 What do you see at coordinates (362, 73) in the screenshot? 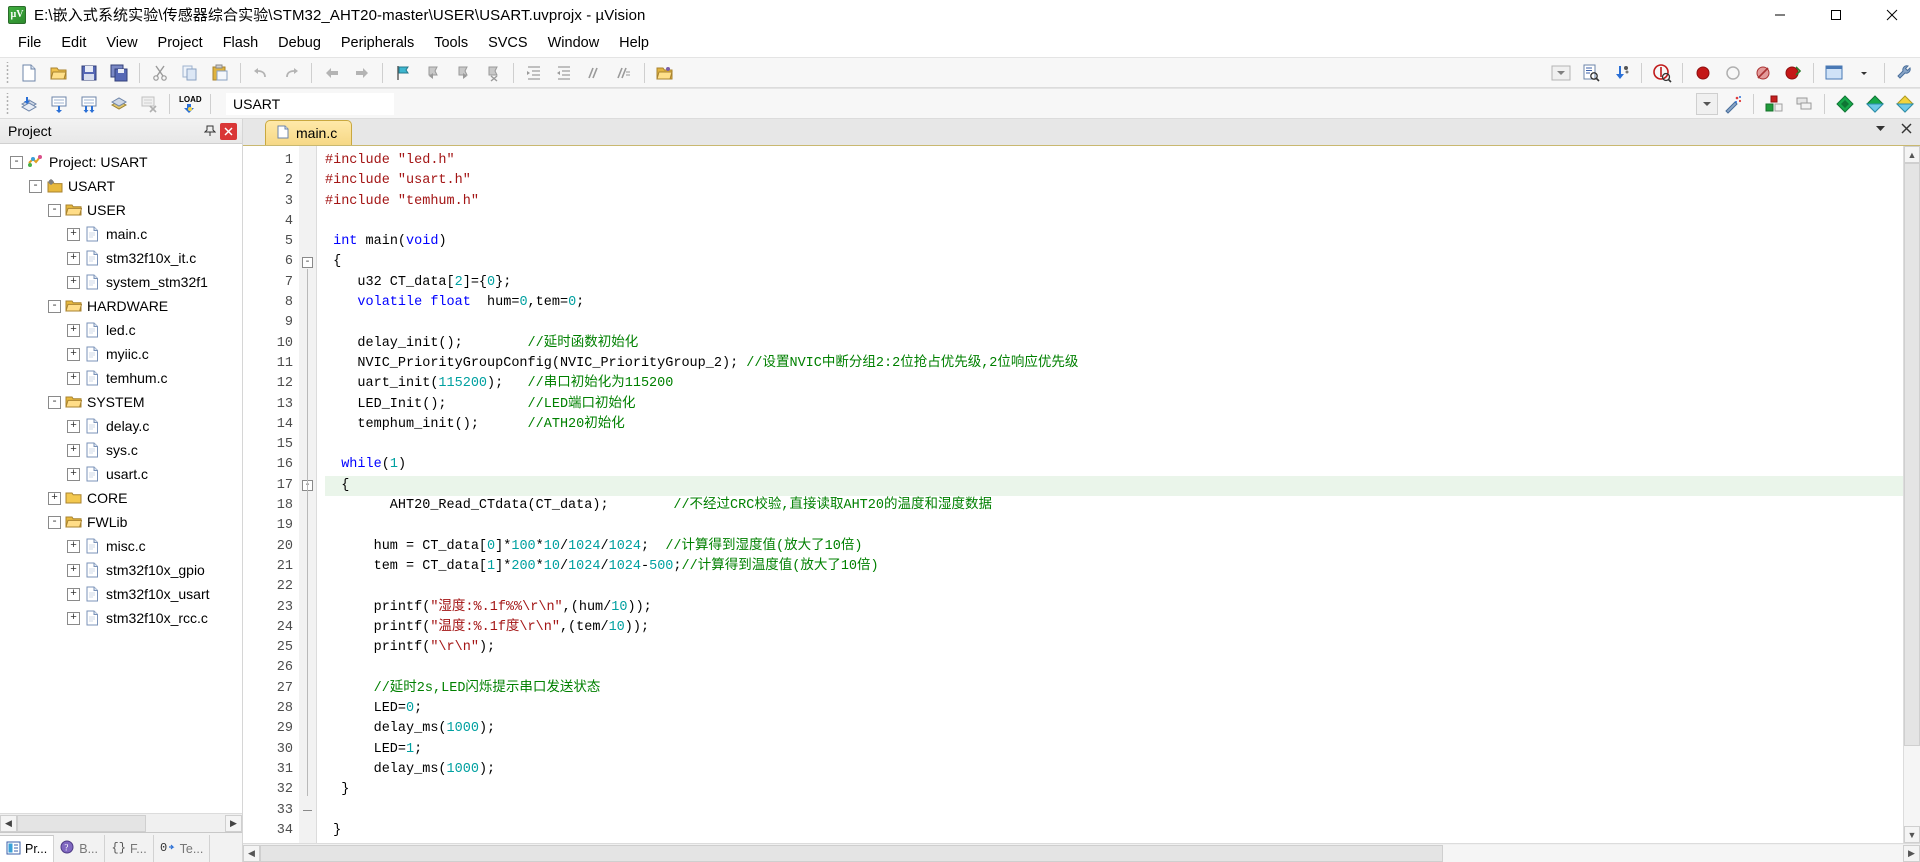
I see `navigate-forward-icon` at bounding box center [362, 73].